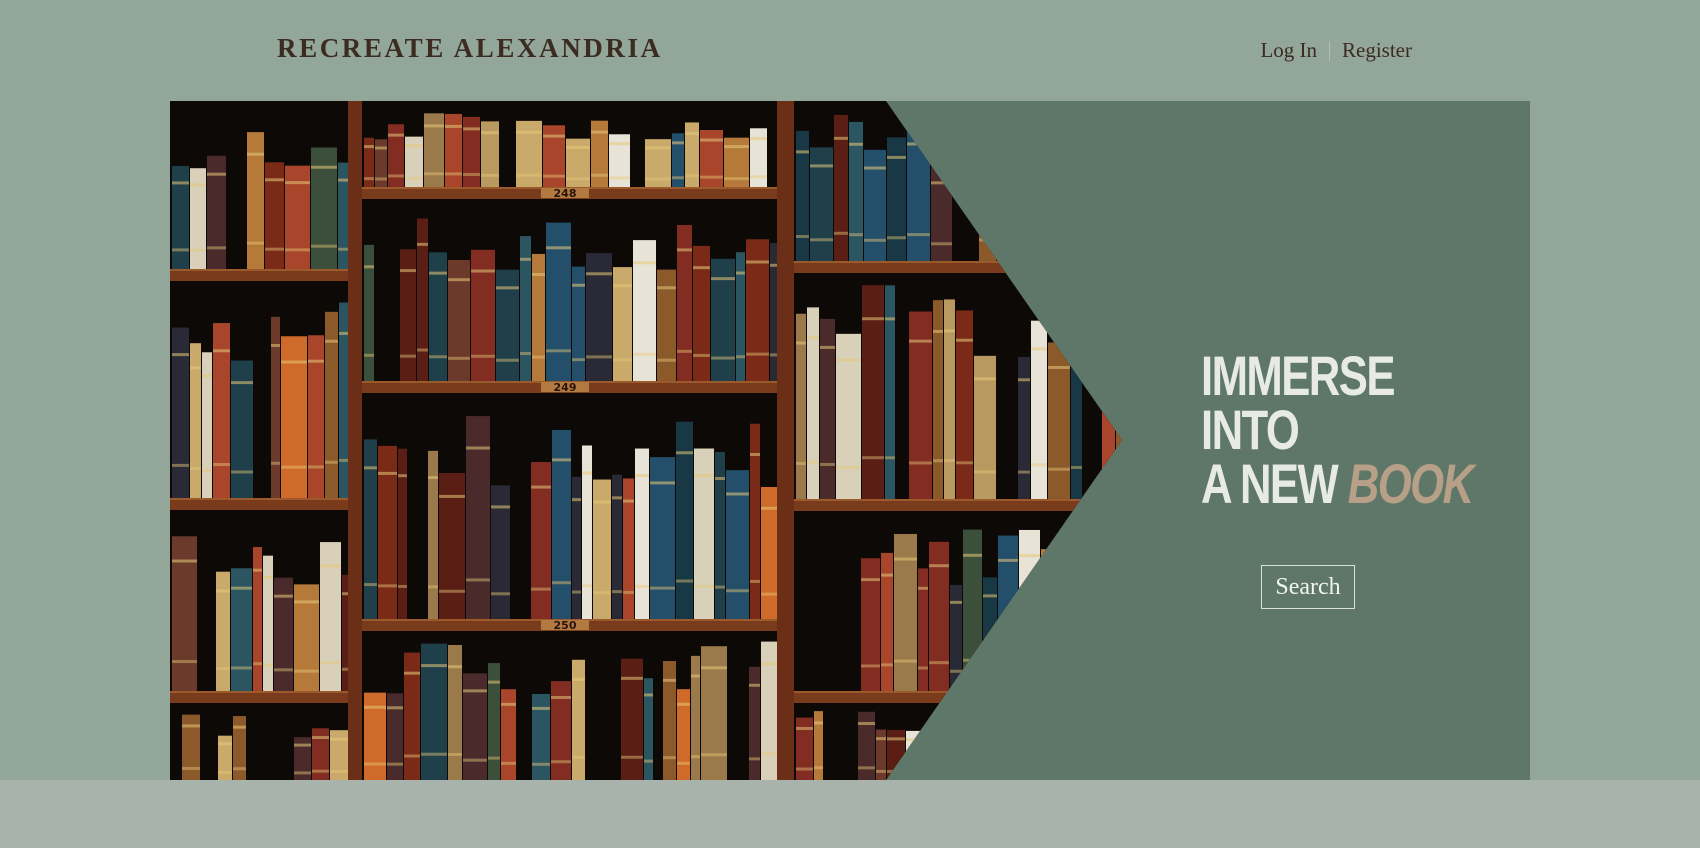  I want to click on login-link: Log In, so click(1288, 50).